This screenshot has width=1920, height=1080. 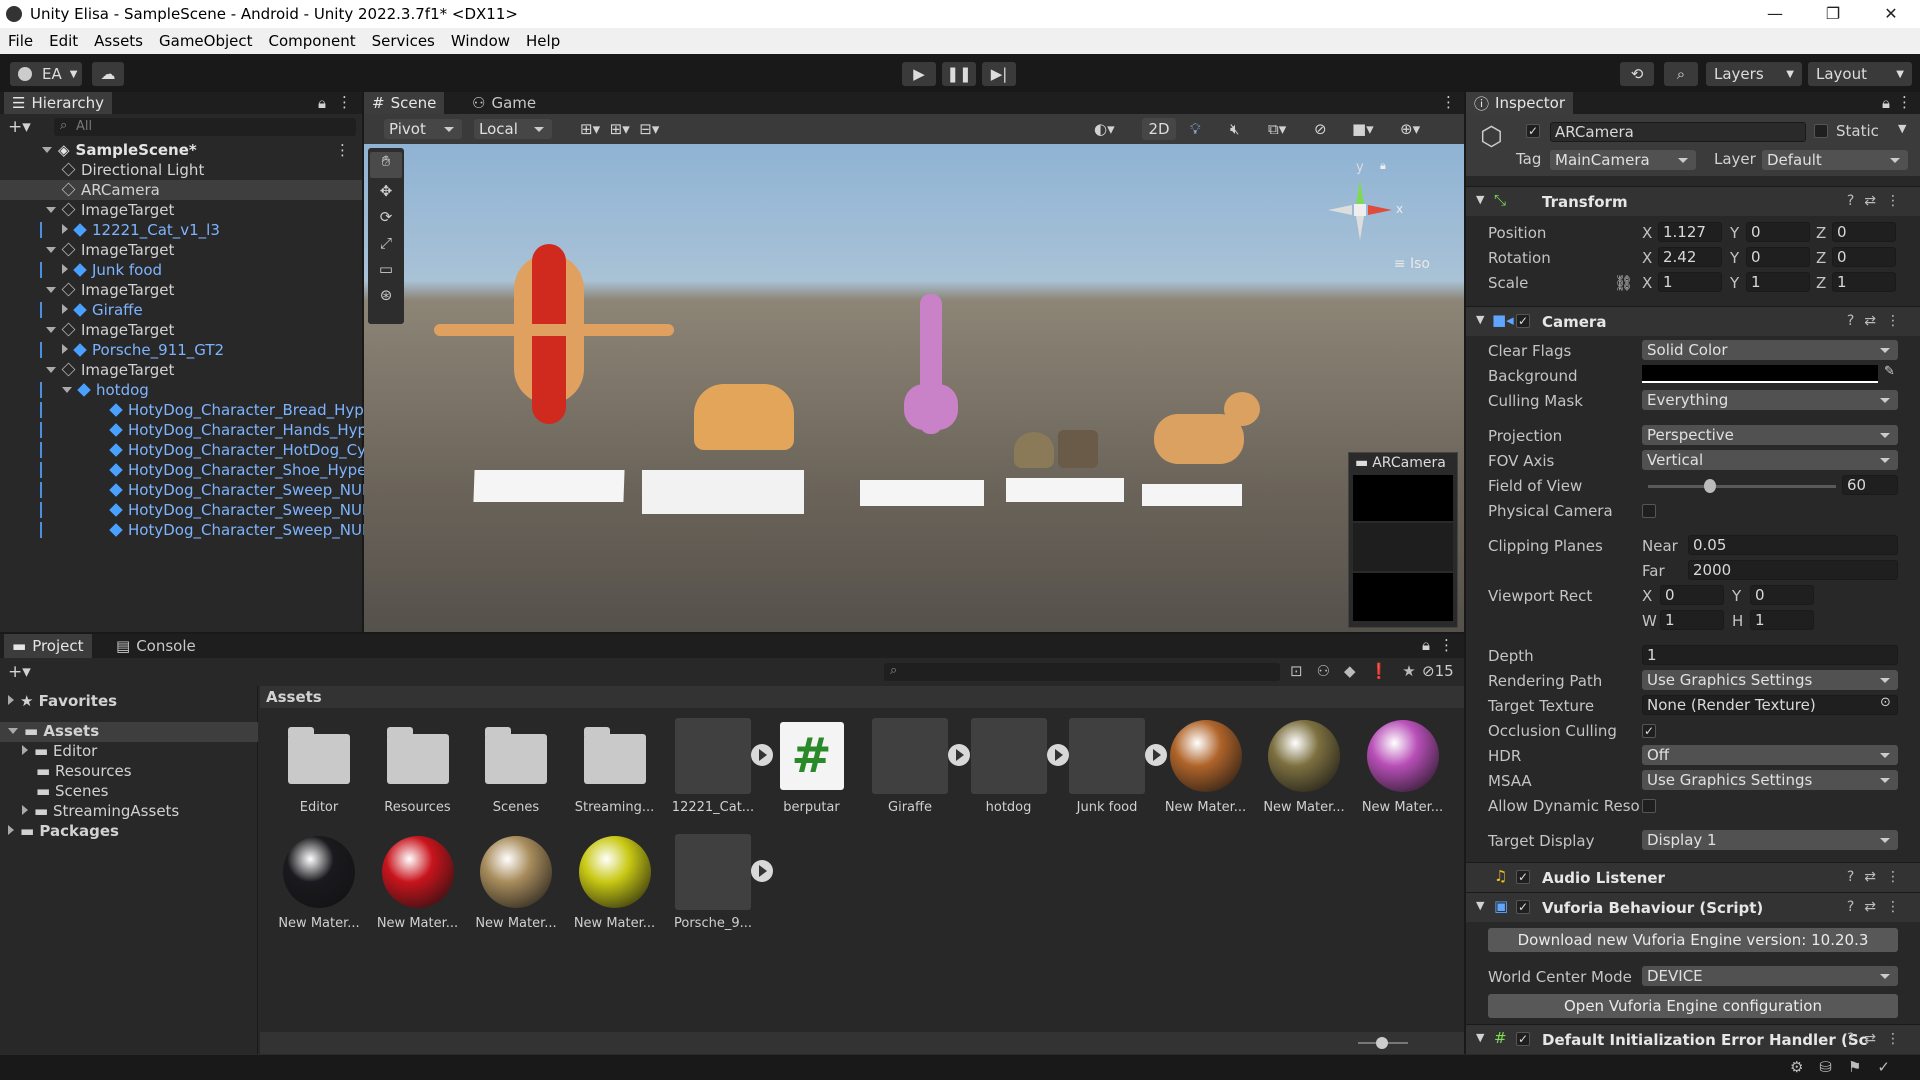 What do you see at coordinates (1775, 14) in the screenshot?
I see `minimize-button: —` at bounding box center [1775, 14].